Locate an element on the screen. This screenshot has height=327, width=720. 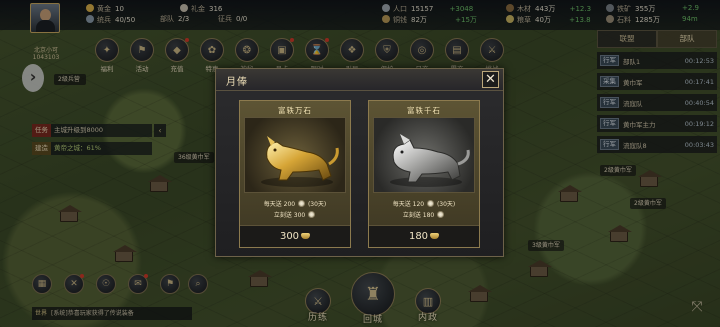
instant-line: 立刻送 300 is located at coordinates (295, 215).